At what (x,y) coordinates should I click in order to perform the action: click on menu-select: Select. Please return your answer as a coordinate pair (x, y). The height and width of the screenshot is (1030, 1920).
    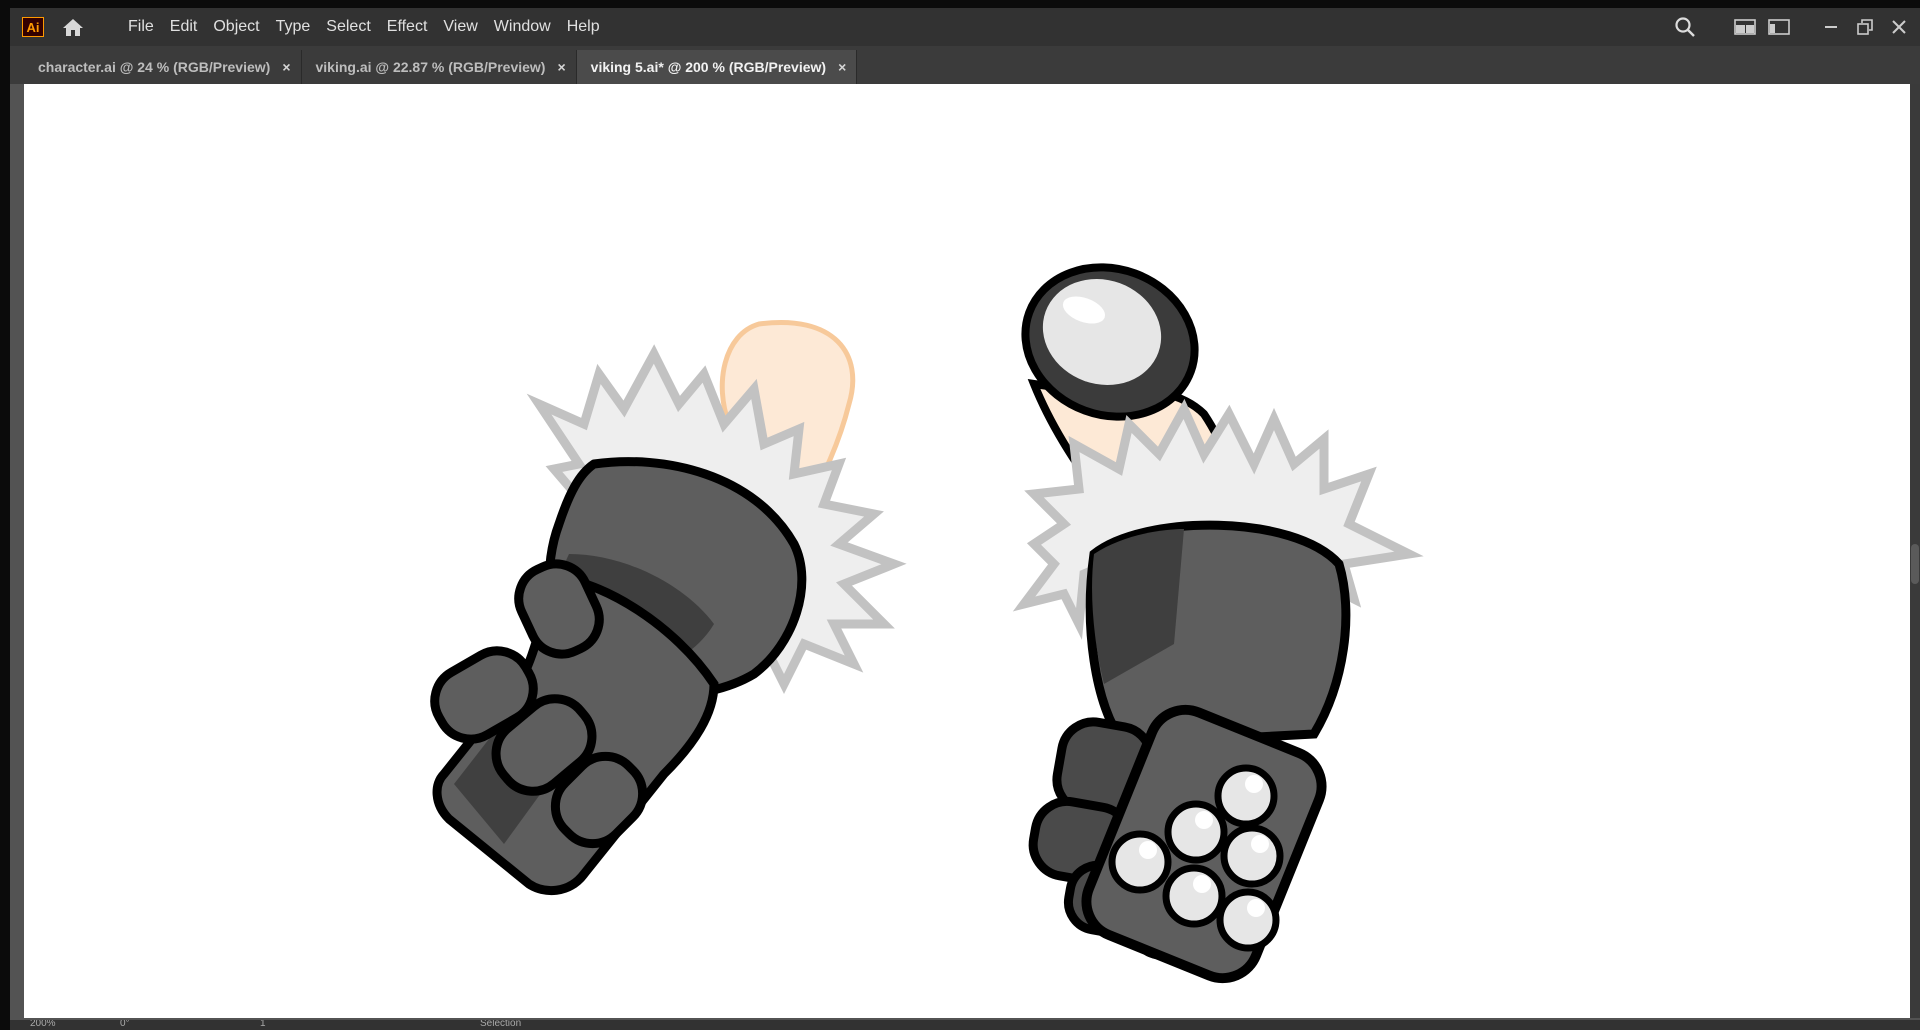
    Looking at the image, I should click on (348, 27).